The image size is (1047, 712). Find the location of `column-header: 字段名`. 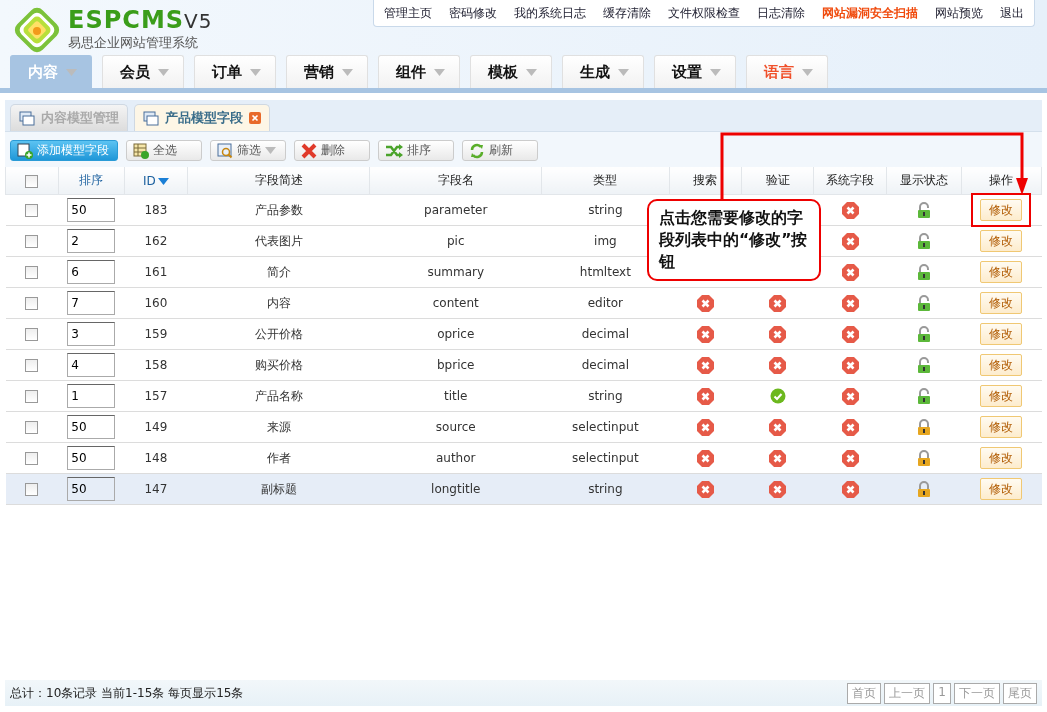

column-header: 字段名 is located at coordinates (455, 181).